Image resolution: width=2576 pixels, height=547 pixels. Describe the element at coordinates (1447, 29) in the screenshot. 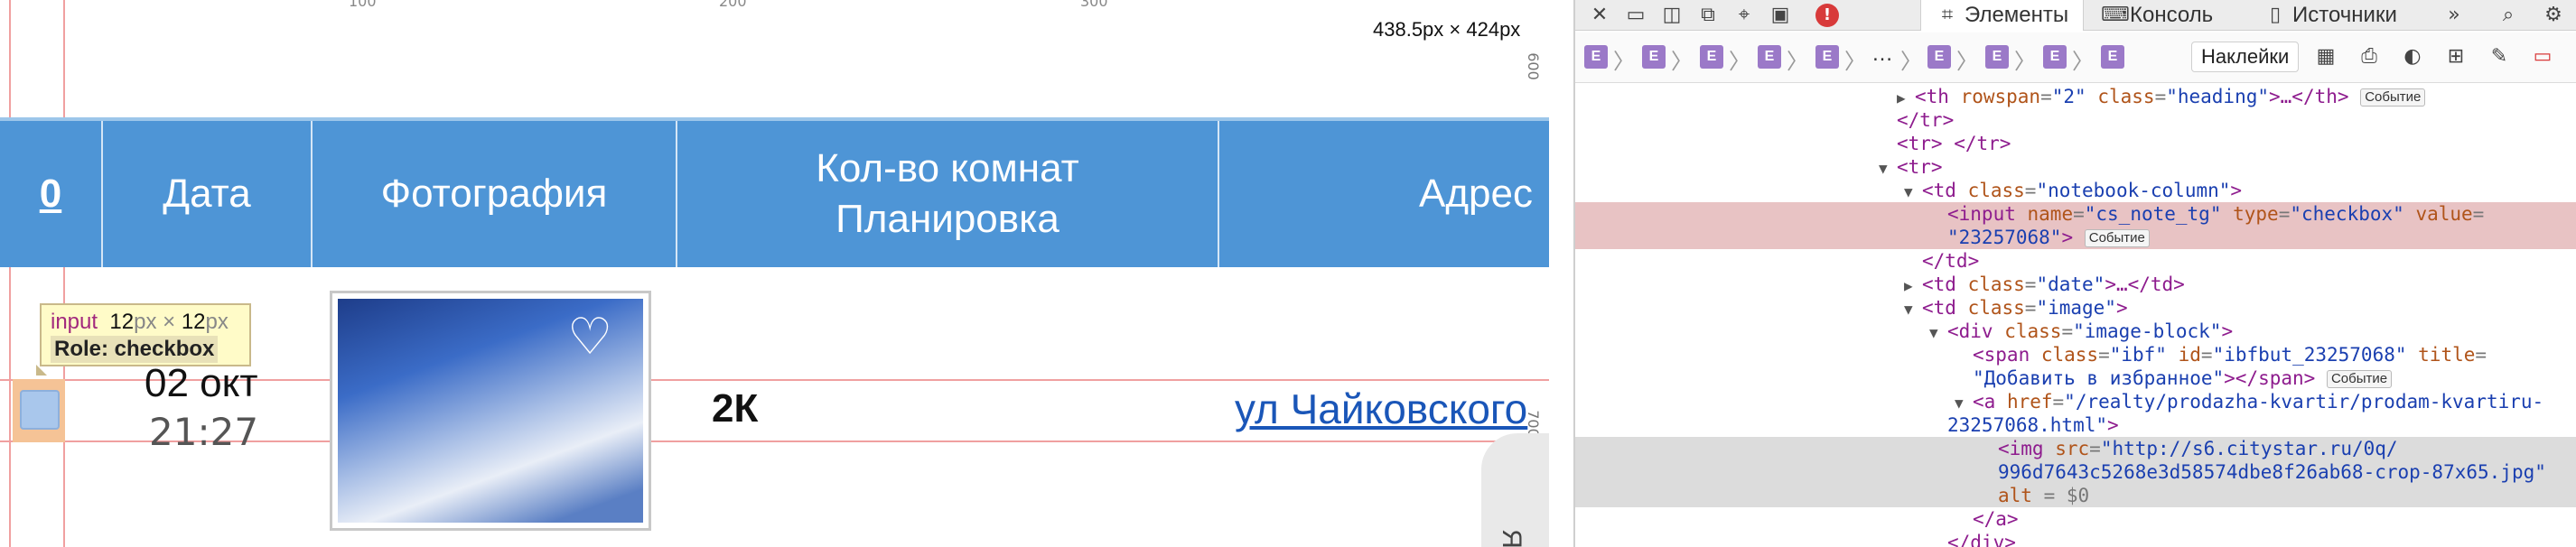

I see `element-size-label: 438.5px × 424px` at that location.